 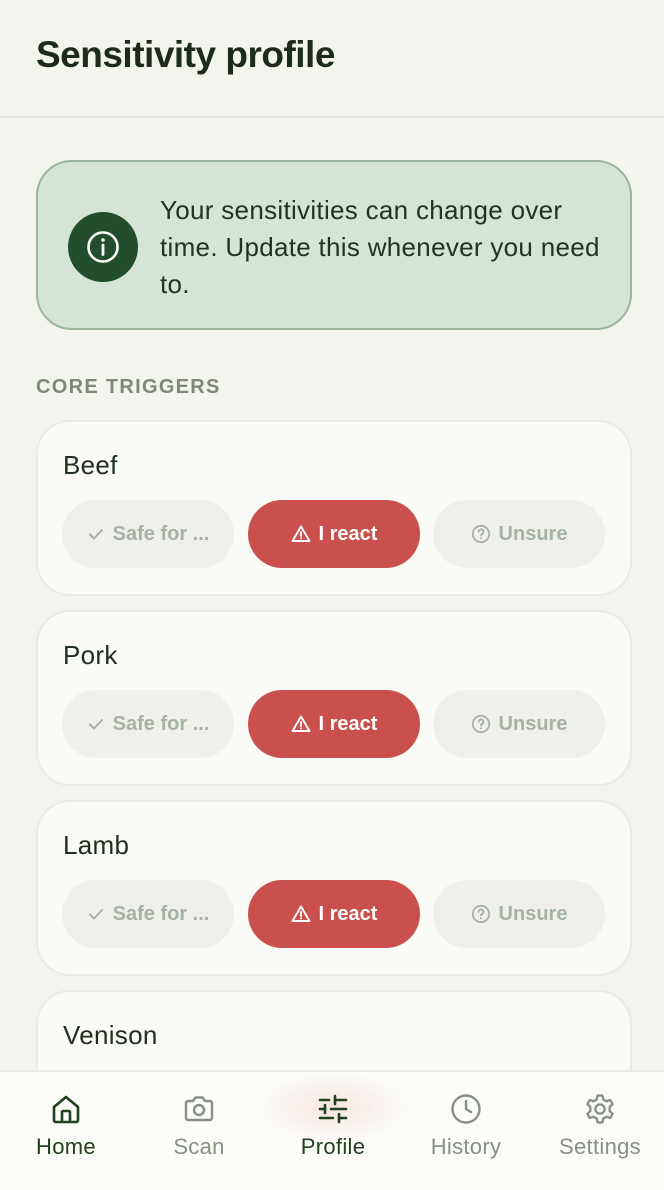 I want to click on nav-scan: Scan, so click(x=199, y=1137).